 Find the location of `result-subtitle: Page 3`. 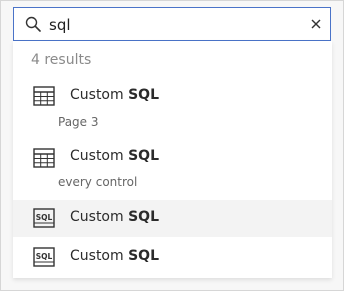

result-subtitle: Page 3 is located at coordinates (78, 122).